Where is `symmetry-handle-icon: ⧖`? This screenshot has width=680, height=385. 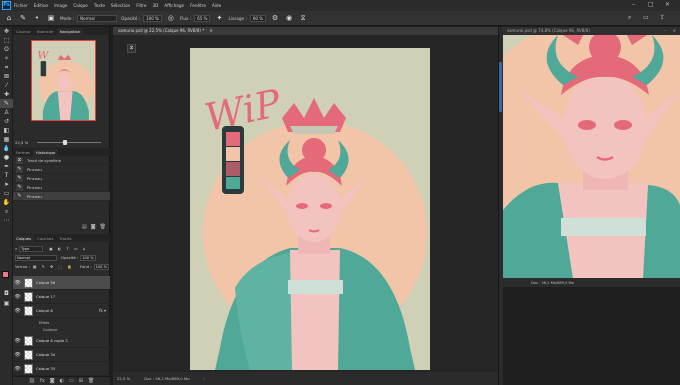
symmetry-handle-icon: ⧖ is located at coordinates (131, 48).